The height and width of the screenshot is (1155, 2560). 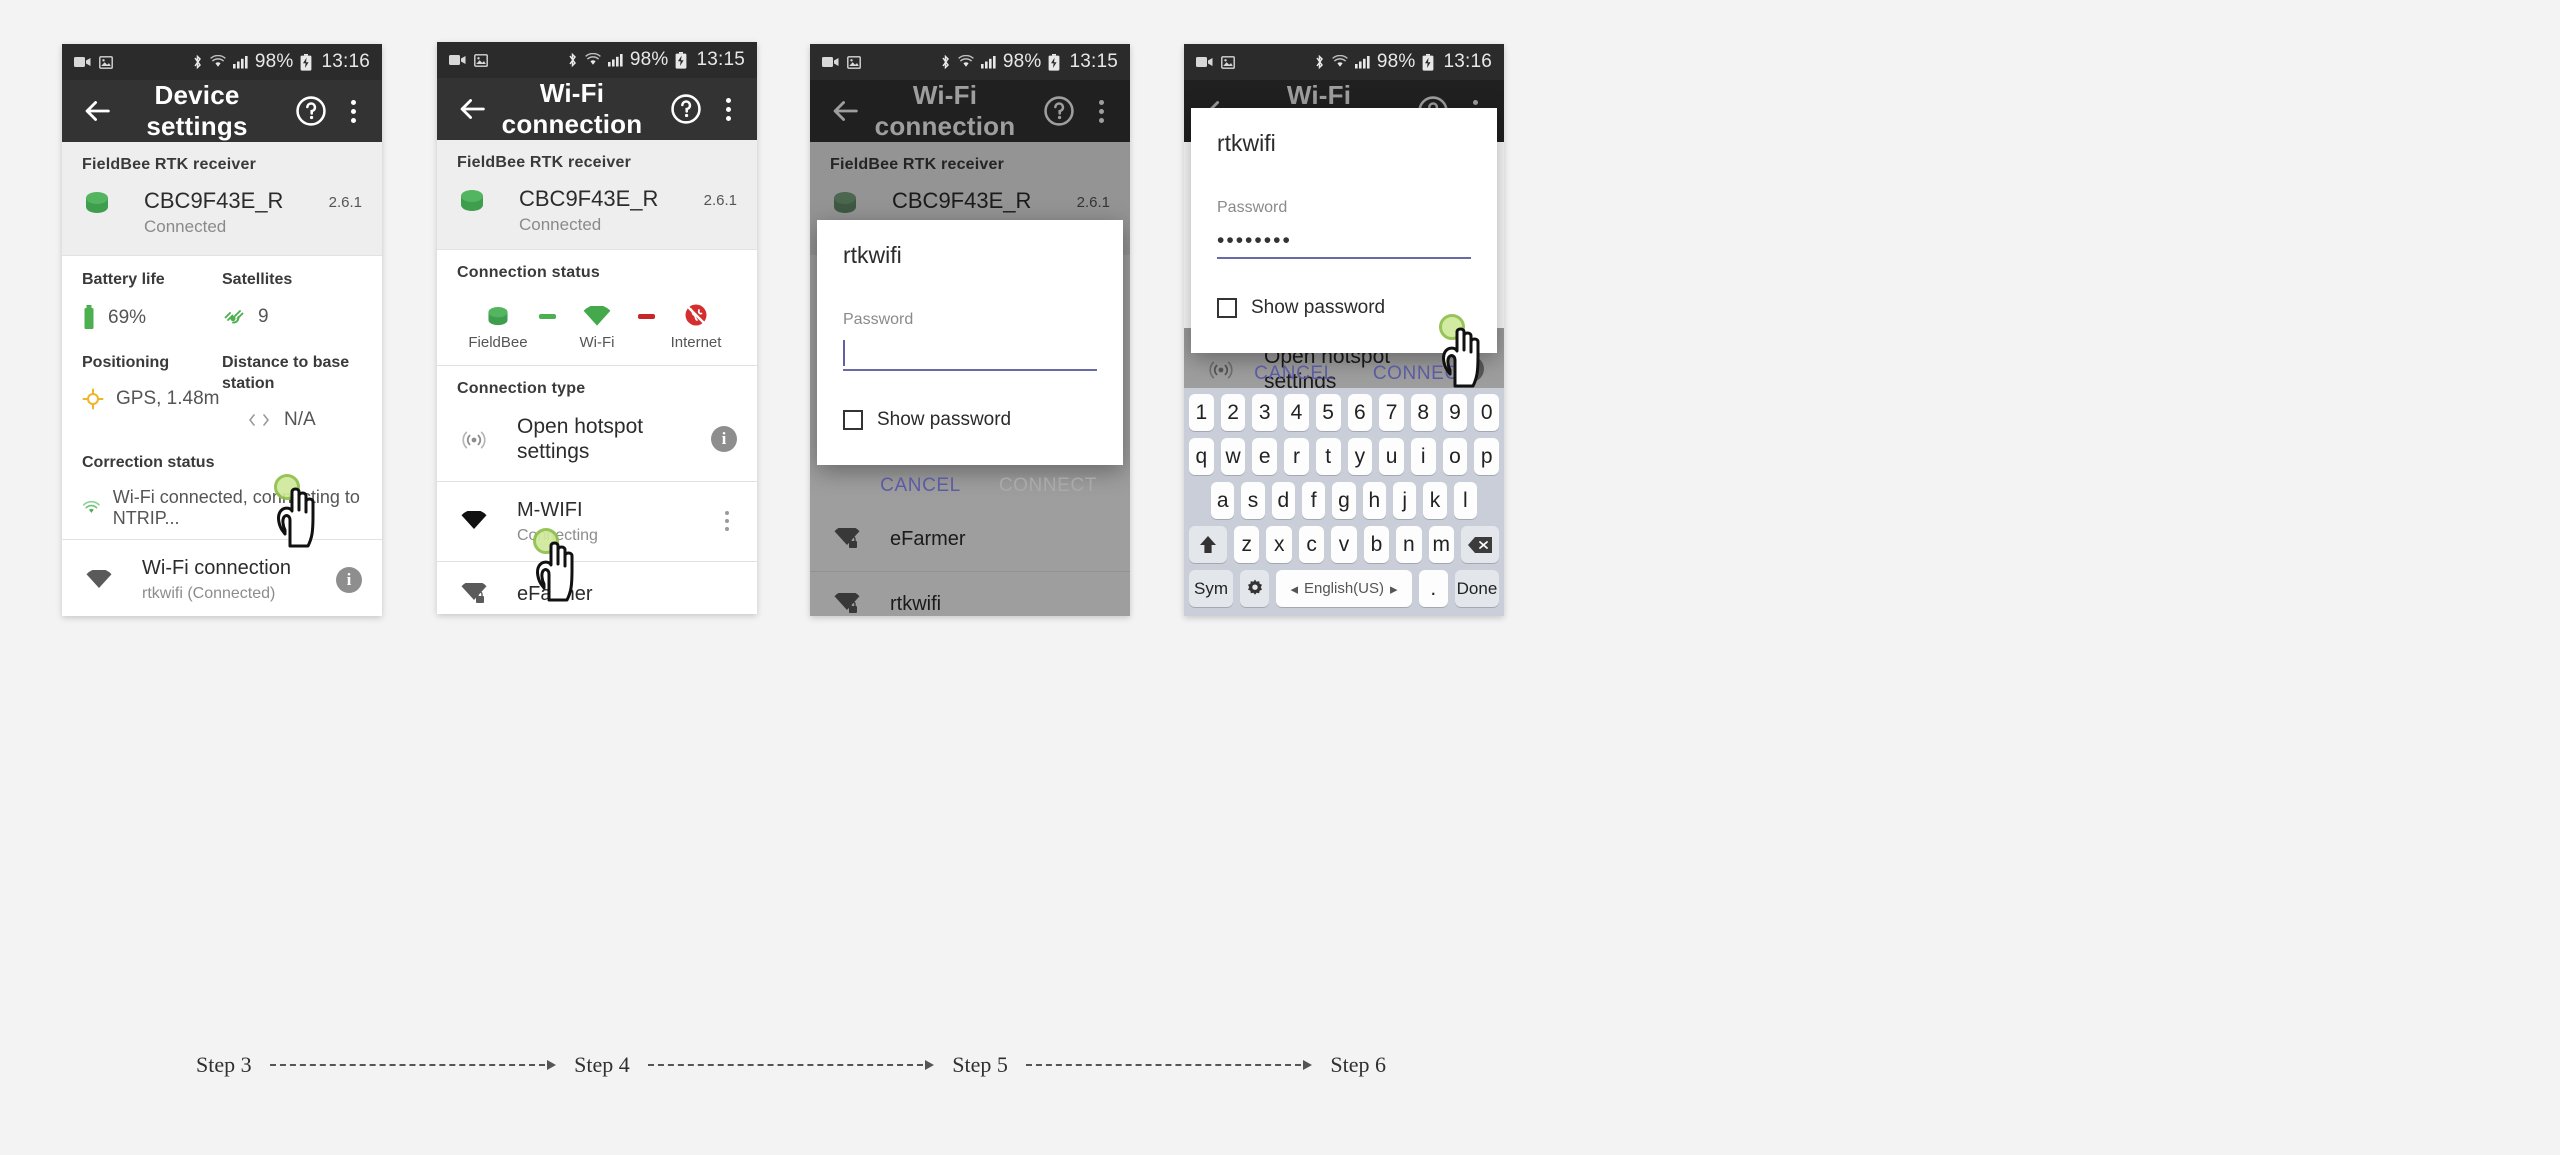 What do you see at coordinates (1433, 588) in the screenshot?
I see `period-key: .` at bounding box center [1433, 588].